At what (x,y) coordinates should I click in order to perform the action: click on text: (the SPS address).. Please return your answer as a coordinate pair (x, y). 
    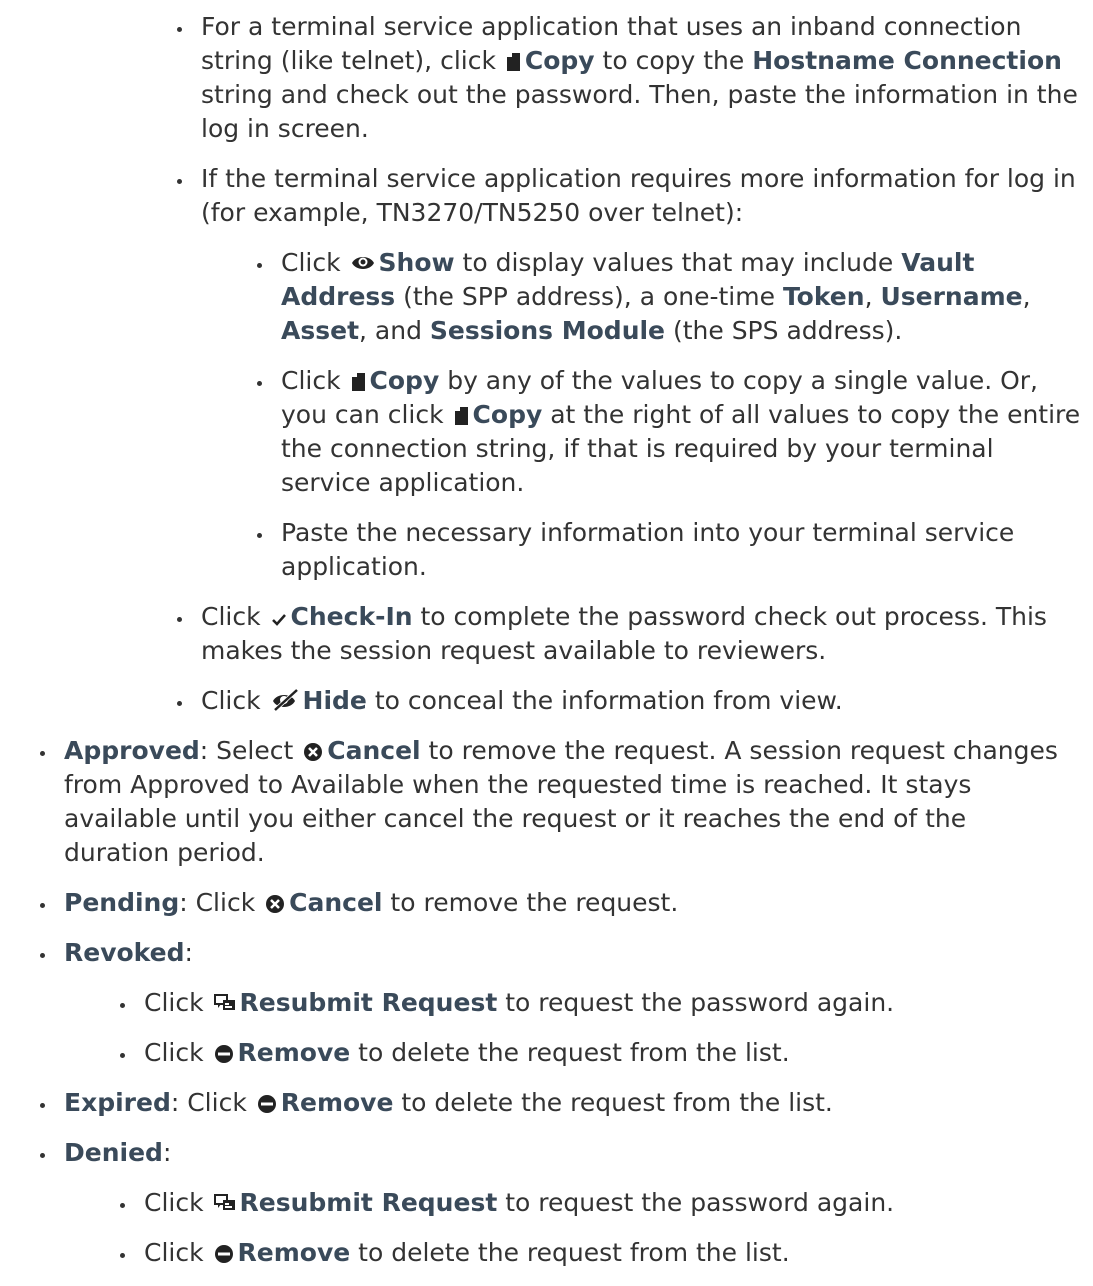
    Looking at the image, I should click on (784, 330).